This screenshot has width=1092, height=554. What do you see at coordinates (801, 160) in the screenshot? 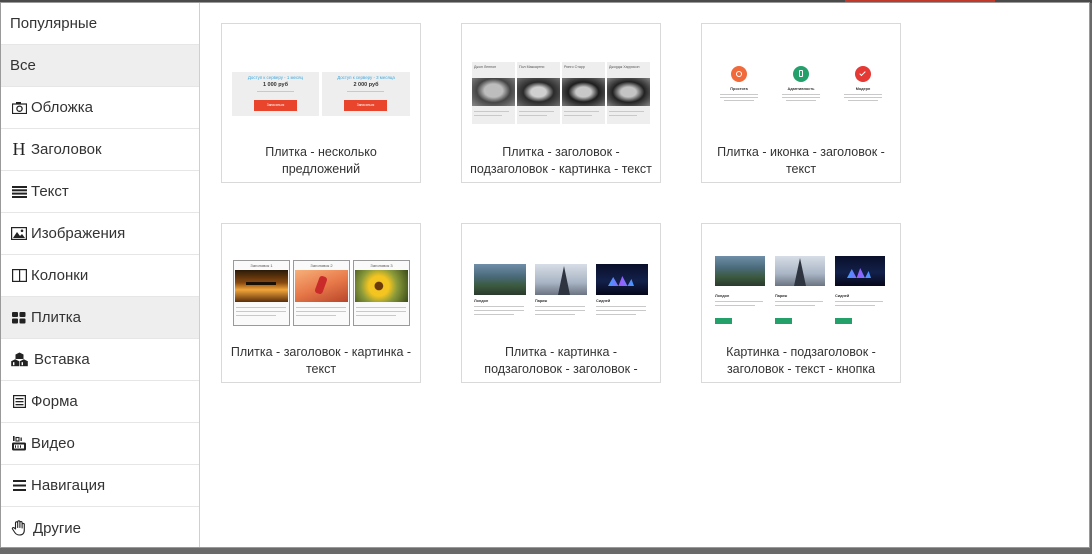
I see `block-caption: Плитка - иконка - заголовок - текст` at bounding box center [801, 160].